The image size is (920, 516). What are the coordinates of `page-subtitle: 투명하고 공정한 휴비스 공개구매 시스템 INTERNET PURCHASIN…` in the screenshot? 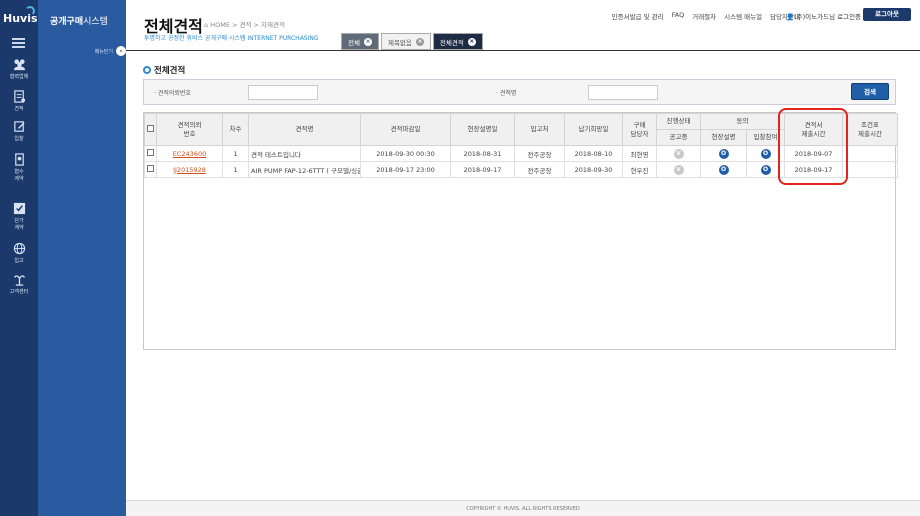 It's located at (231, 38).